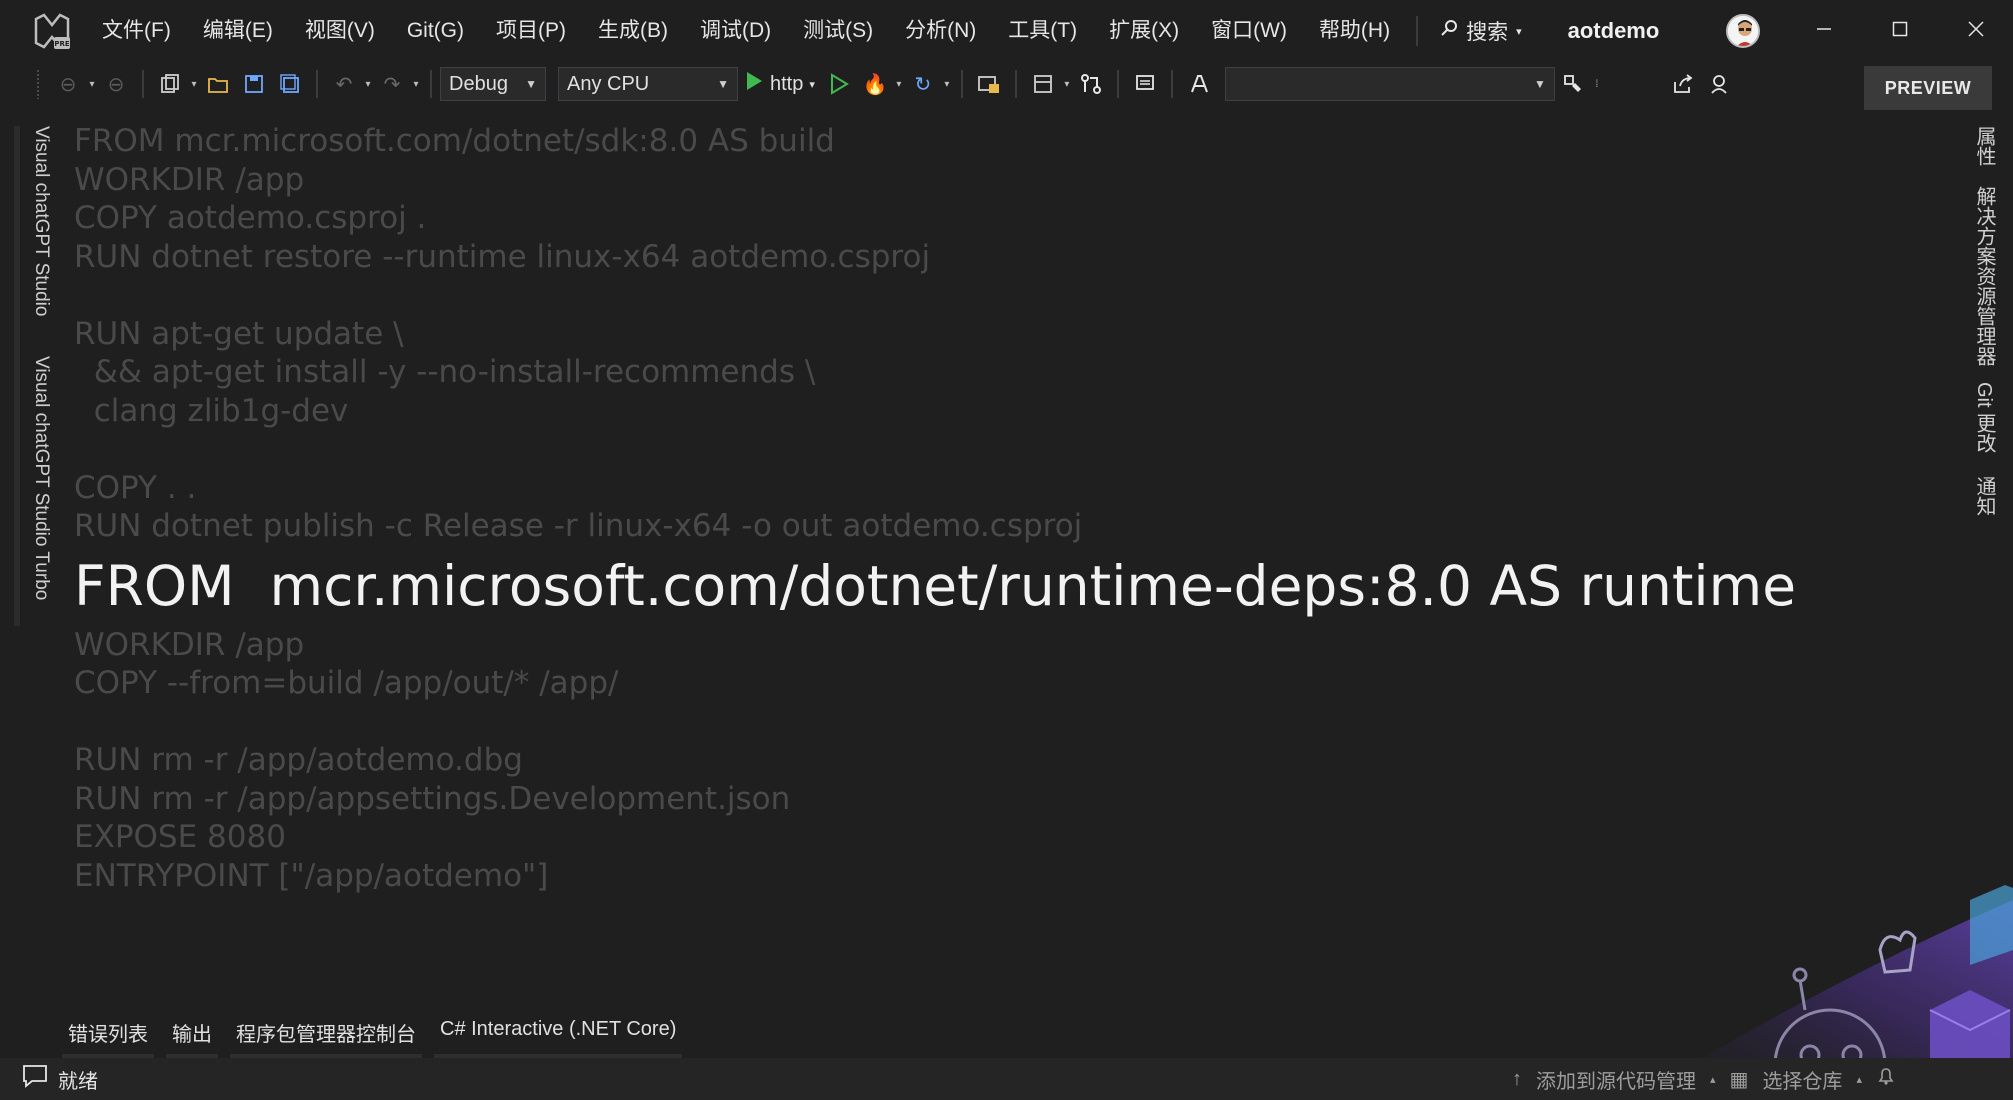  What do you see at coordinates (180, 837) in the screenshot?
I see `code-line: EXPOSE 8080` at bounding box center [180, 837].